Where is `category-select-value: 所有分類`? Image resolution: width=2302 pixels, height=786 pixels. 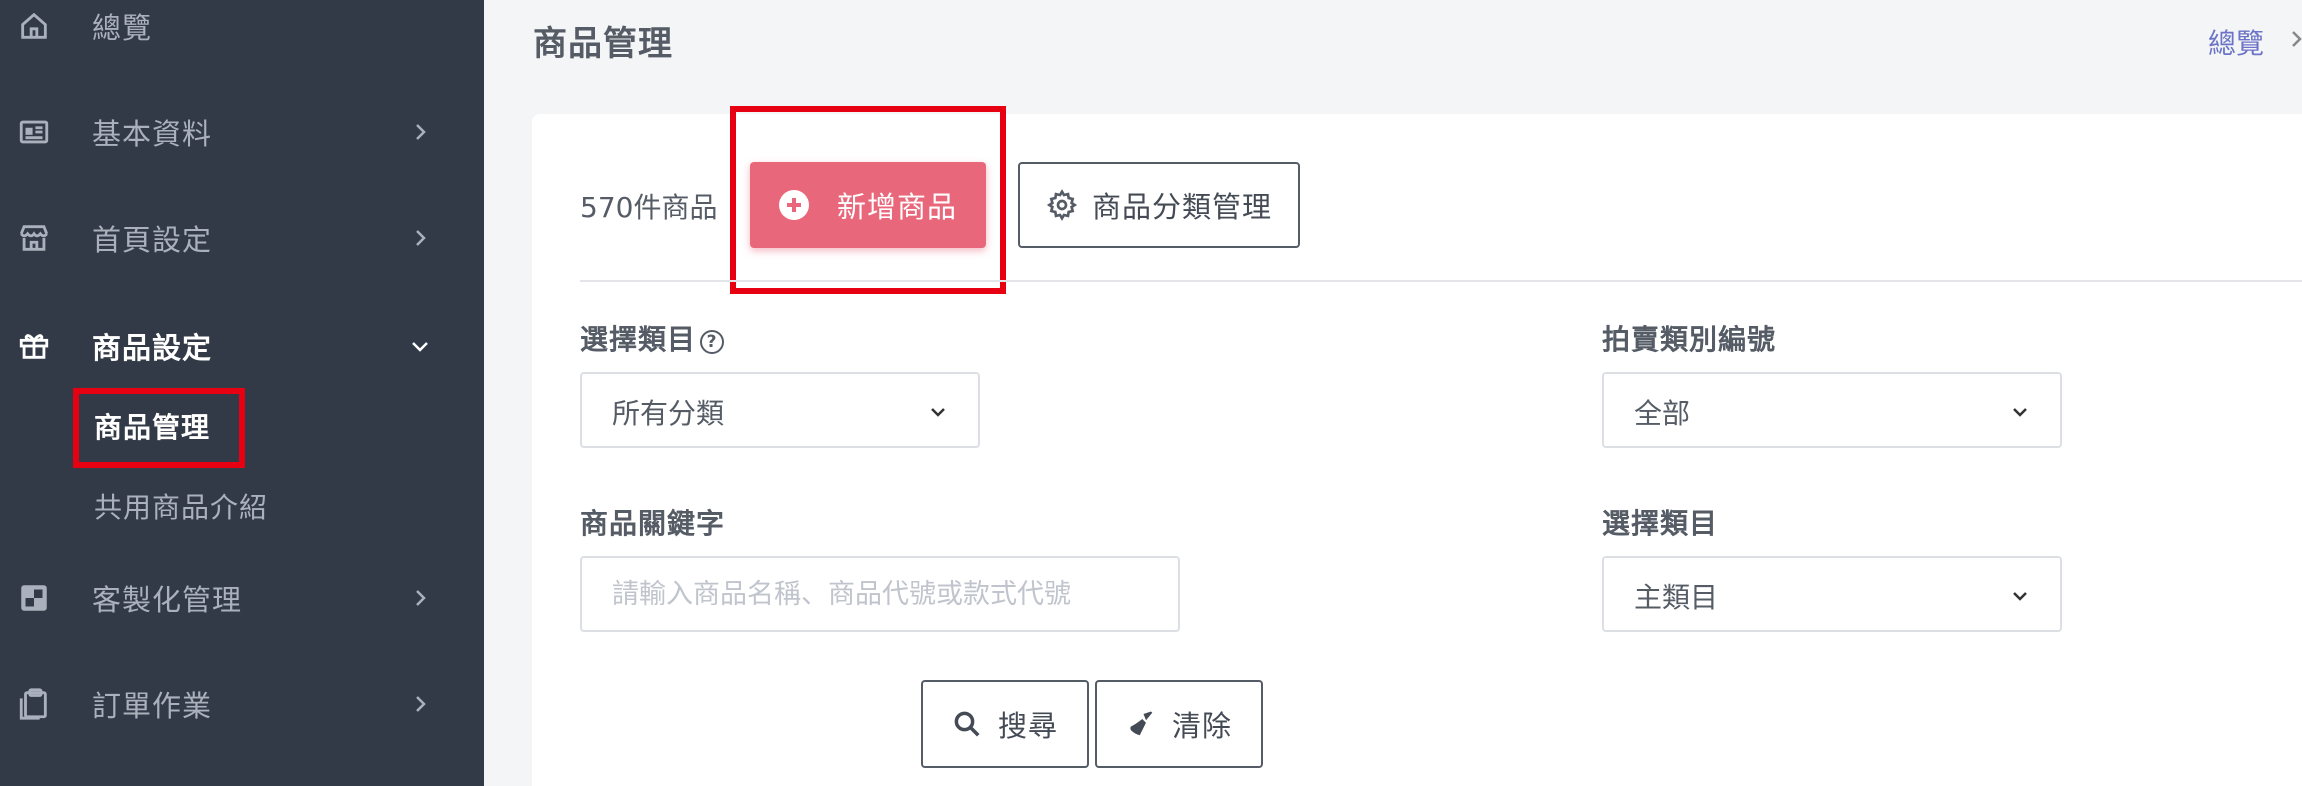
category-select-value: 所有分類 is located at coordinates (668, 413).